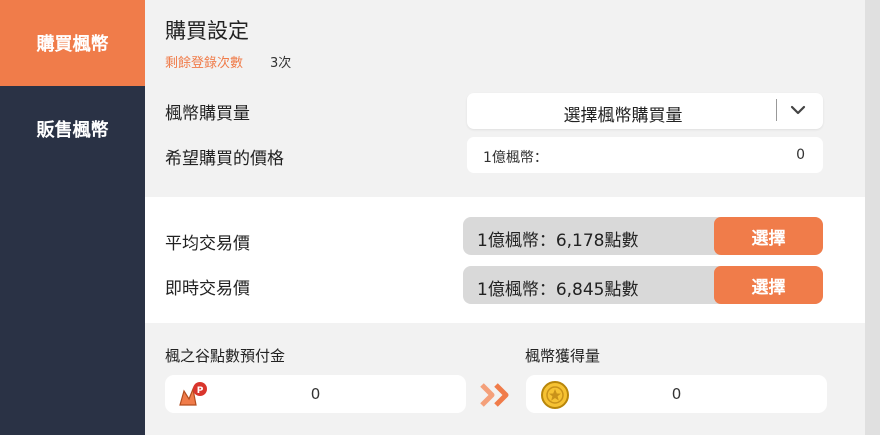  Describe the element at coordinates (207, 31) in the screenshot. I see `page-title: 購買設定` at that location.